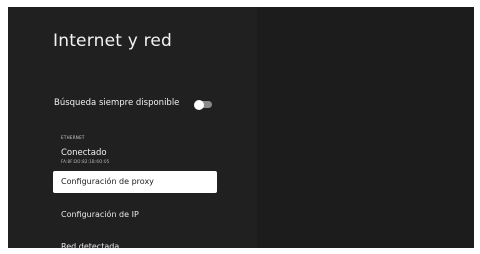  I want to click on page-title: Internet y red, so click(113, 41).